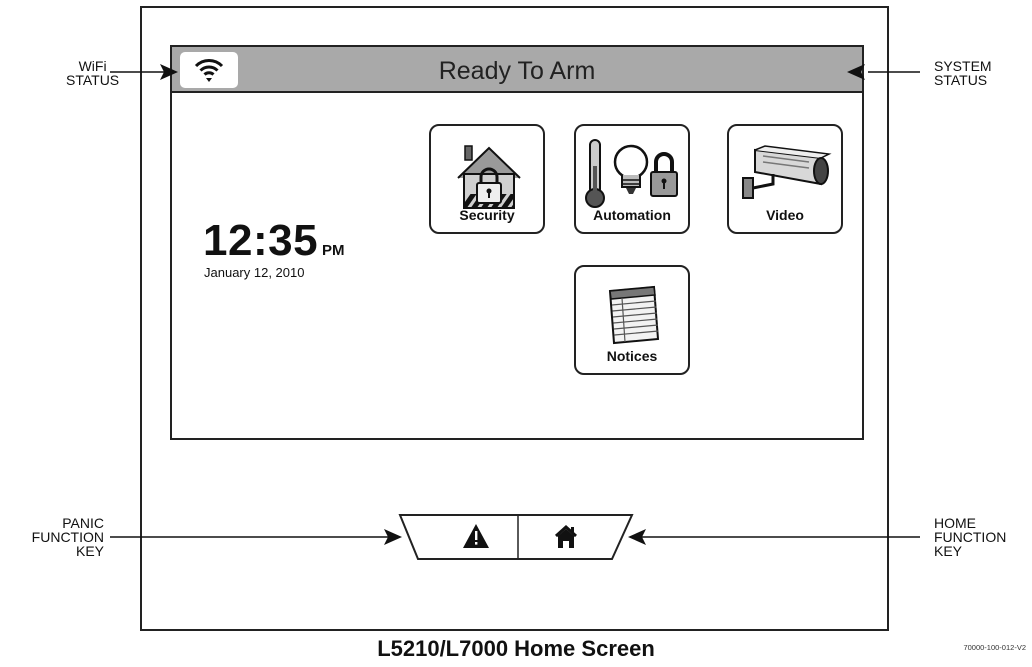 The image size is (1032, 667). I want to click on figure-caption: L5210/L7000 Home Screen, so click(516, 648).